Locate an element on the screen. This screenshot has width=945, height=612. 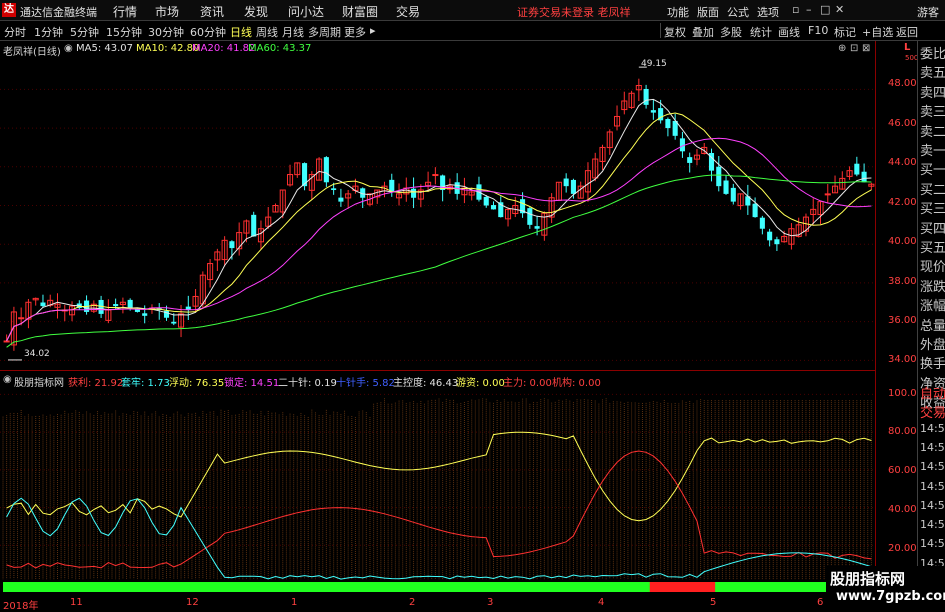
btn-fanhui: 返回 is located at coordinates (907, 32).